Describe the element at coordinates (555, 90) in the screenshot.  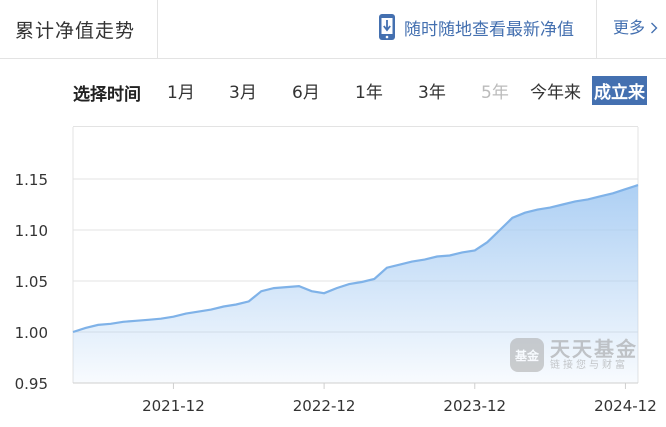
I see `time-option-ytd: 今年来` at that location.